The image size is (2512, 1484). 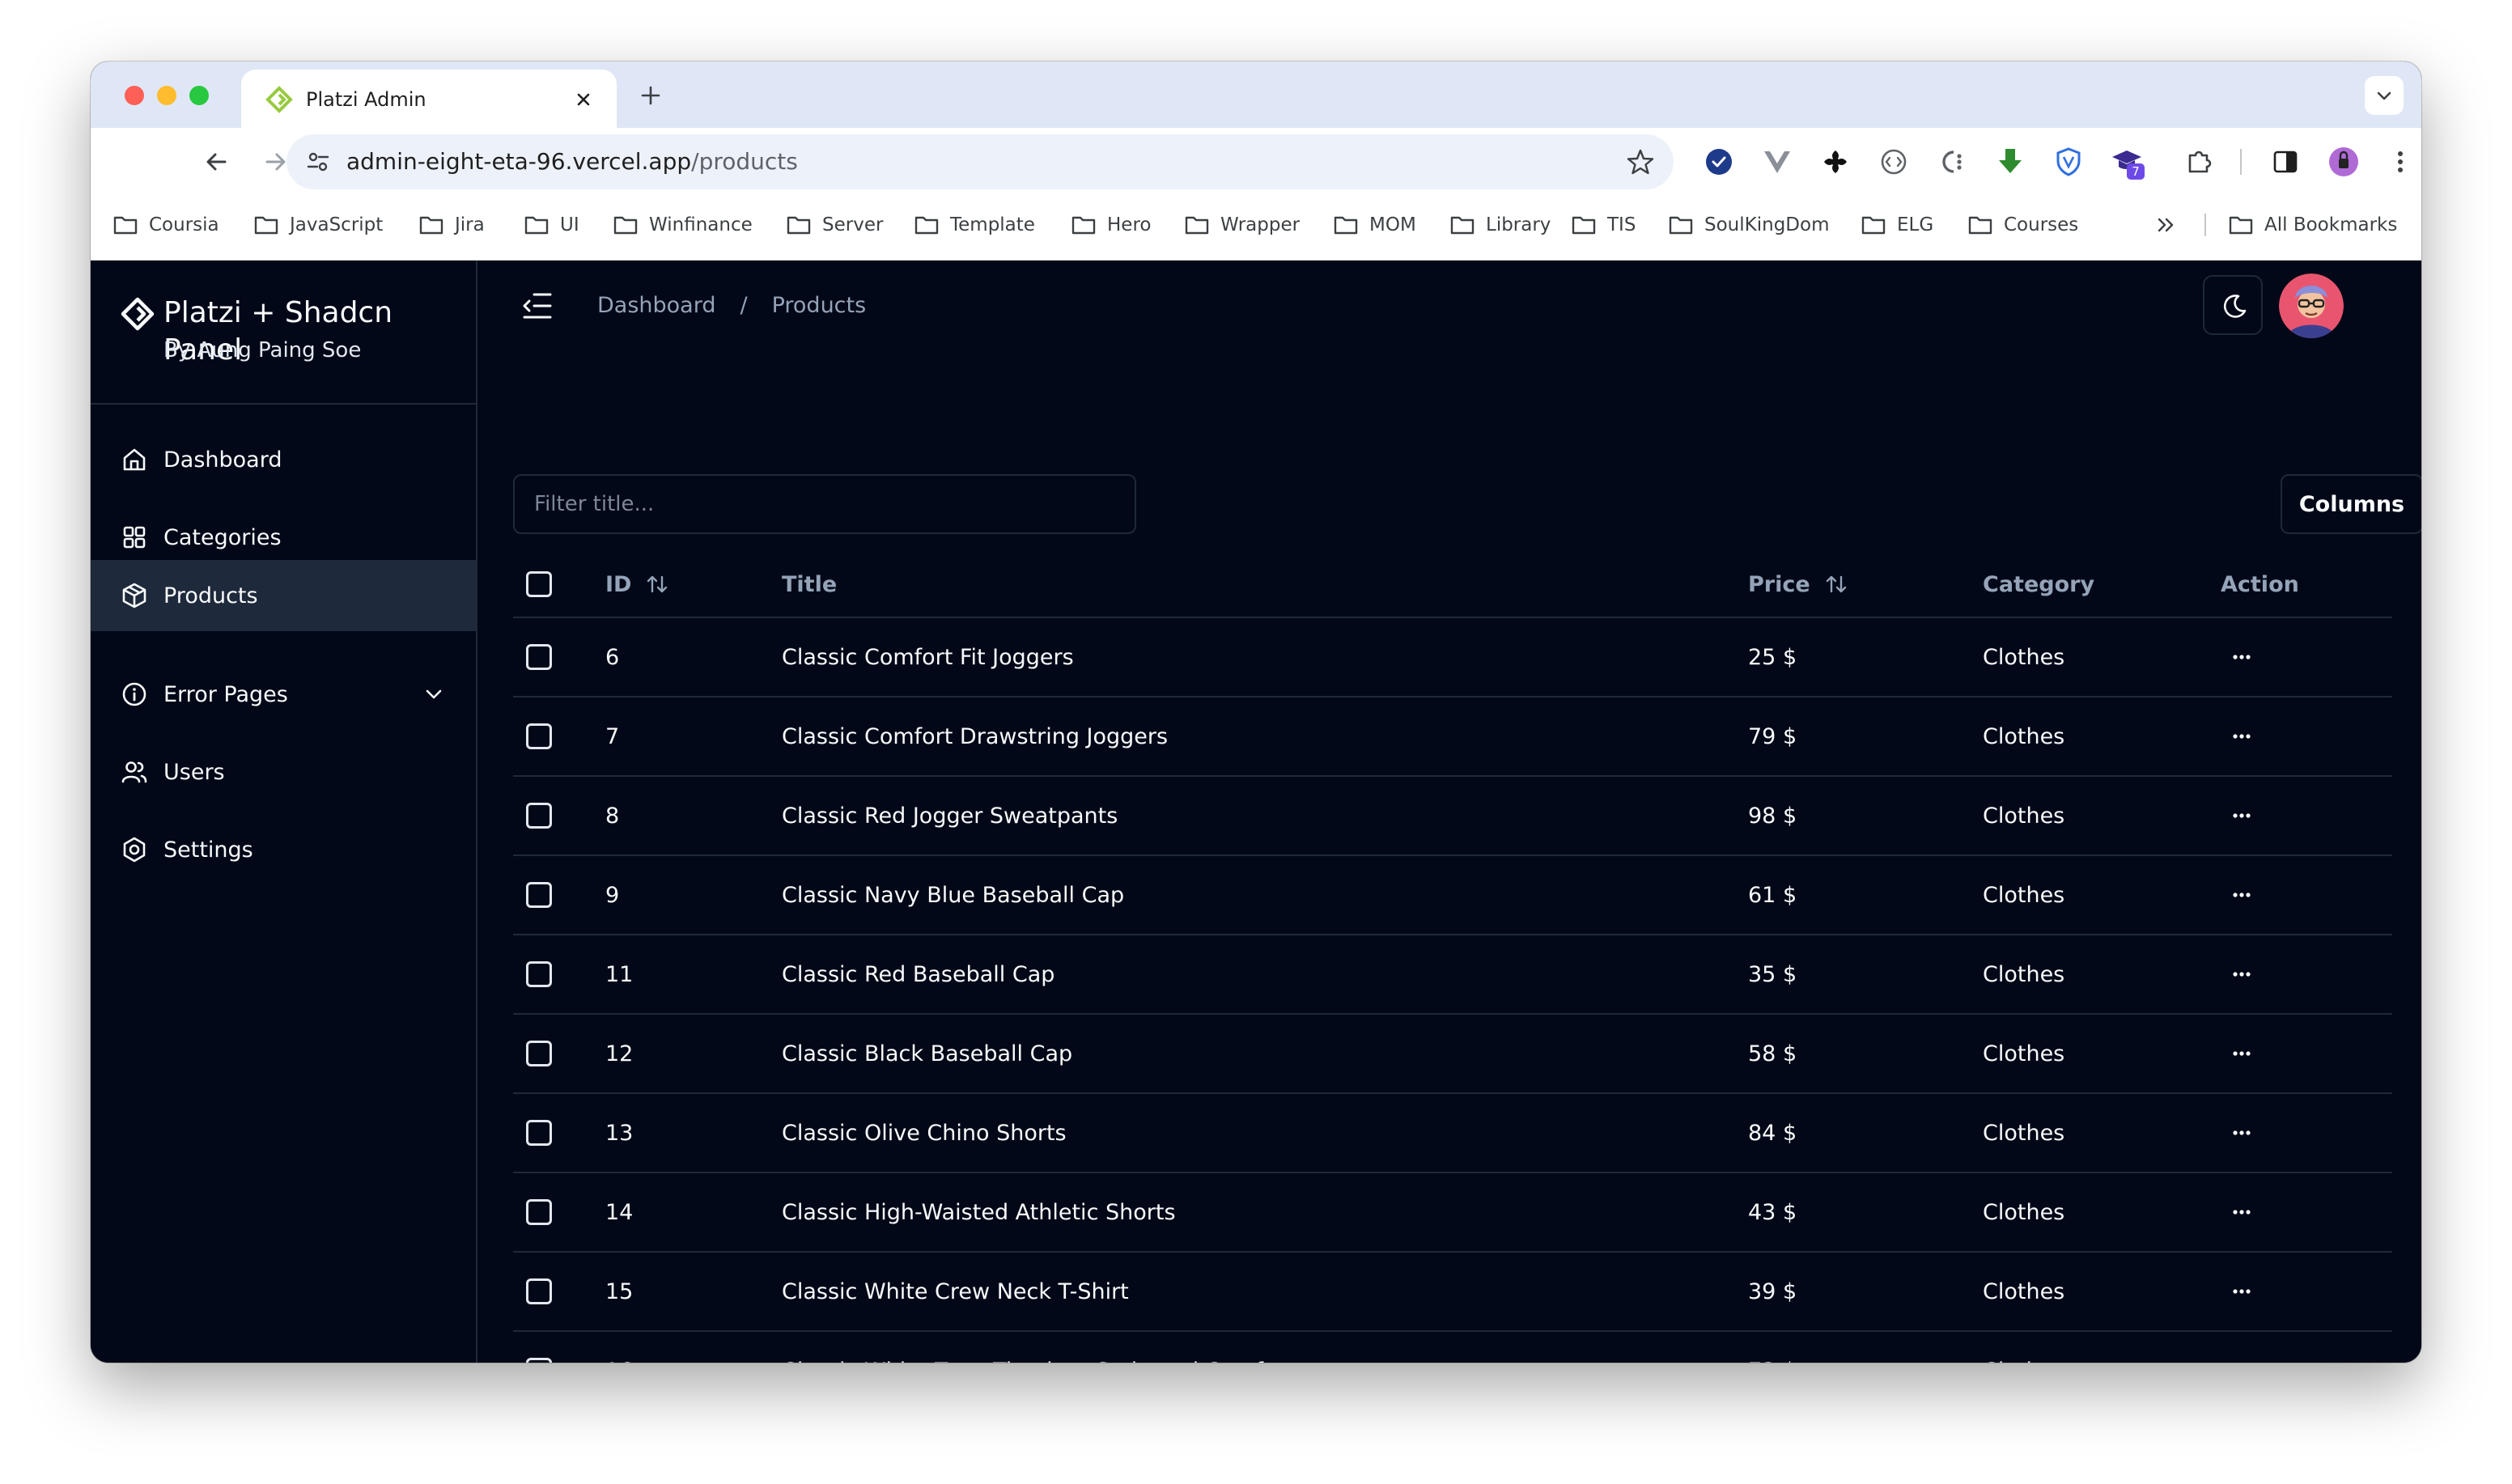 I want to click on row-title: Classic Navy Blue Baseball Cap, so click(x=953, y=895).